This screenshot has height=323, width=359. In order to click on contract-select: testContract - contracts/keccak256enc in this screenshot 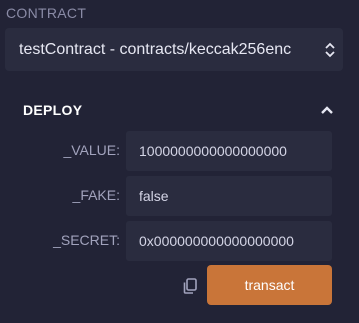, I will do `click(174, 49)`.